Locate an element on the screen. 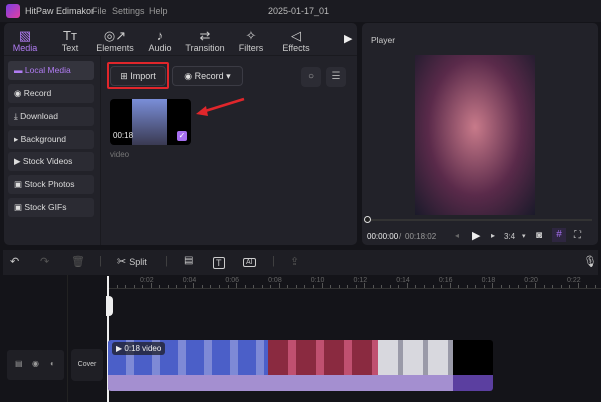 The image size is (601, 402). clip-name: video is located at coordinates (120, 154).